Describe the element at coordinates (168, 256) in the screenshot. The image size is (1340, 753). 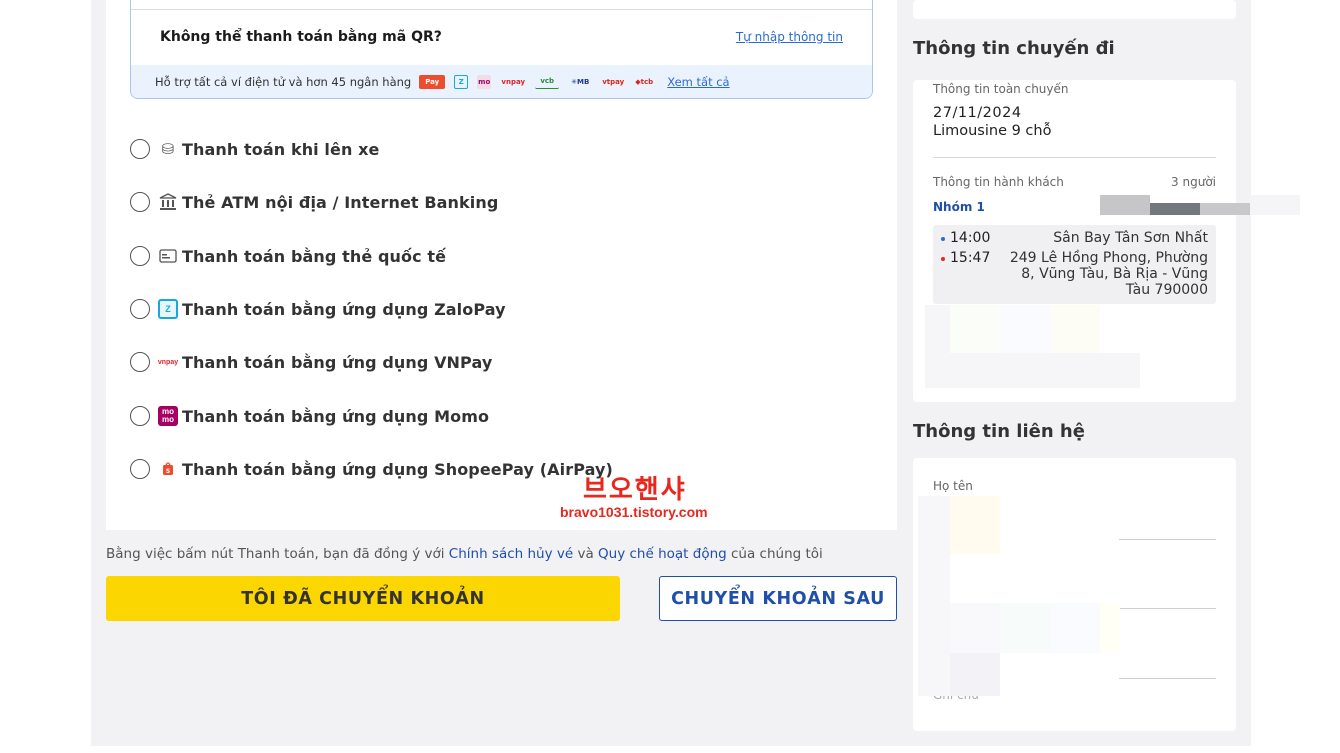
I see `credit-card-icon` at that location.